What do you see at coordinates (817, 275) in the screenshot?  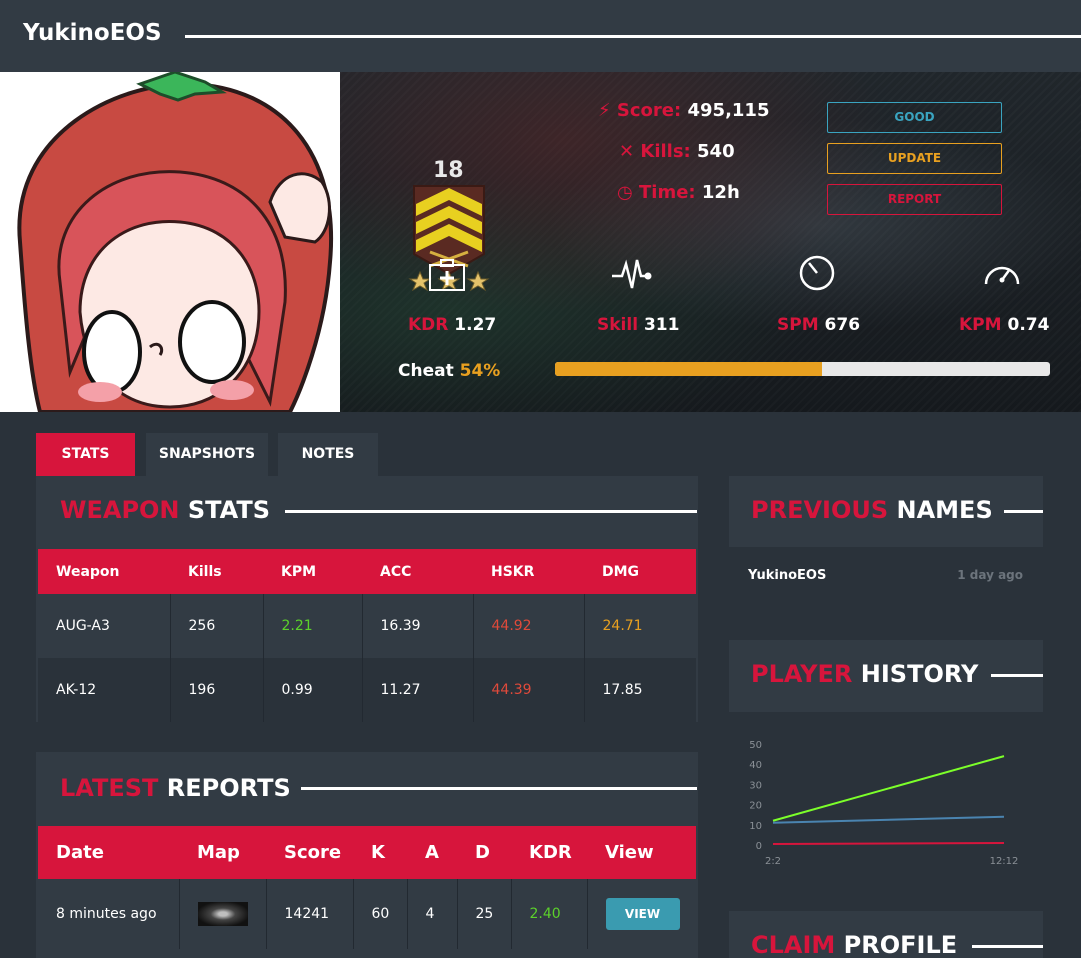 I see `stopwatch-icon` at bounding box center [817, 275].